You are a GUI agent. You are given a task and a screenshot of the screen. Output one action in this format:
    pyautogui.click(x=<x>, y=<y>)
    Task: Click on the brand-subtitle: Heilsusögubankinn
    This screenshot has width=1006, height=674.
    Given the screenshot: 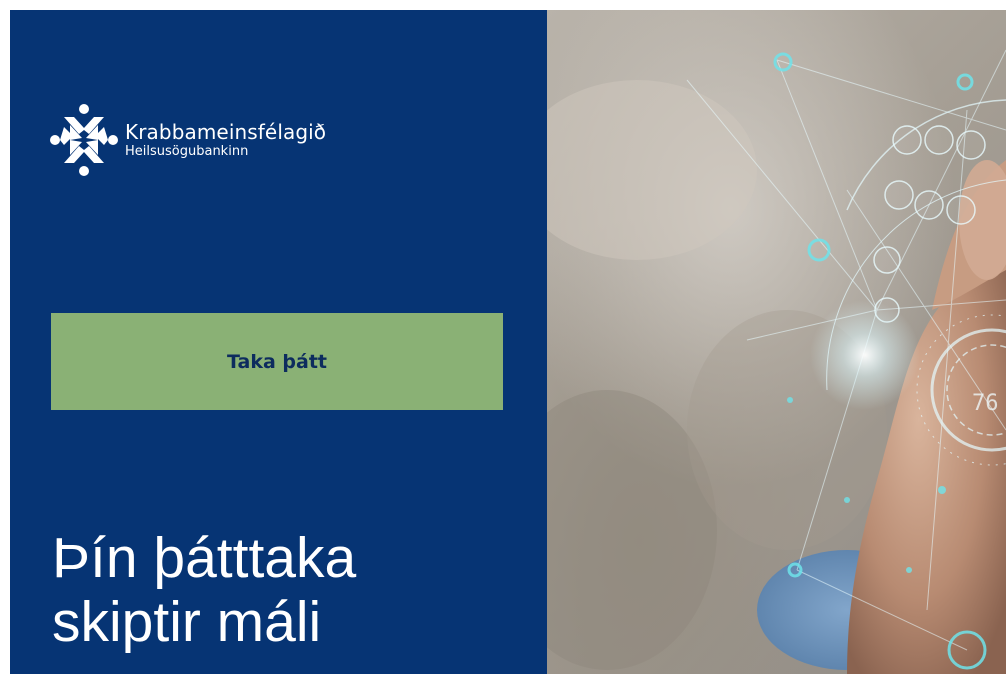 What is the action you would take?
    pyautogui.click(x=187, y=151)
    